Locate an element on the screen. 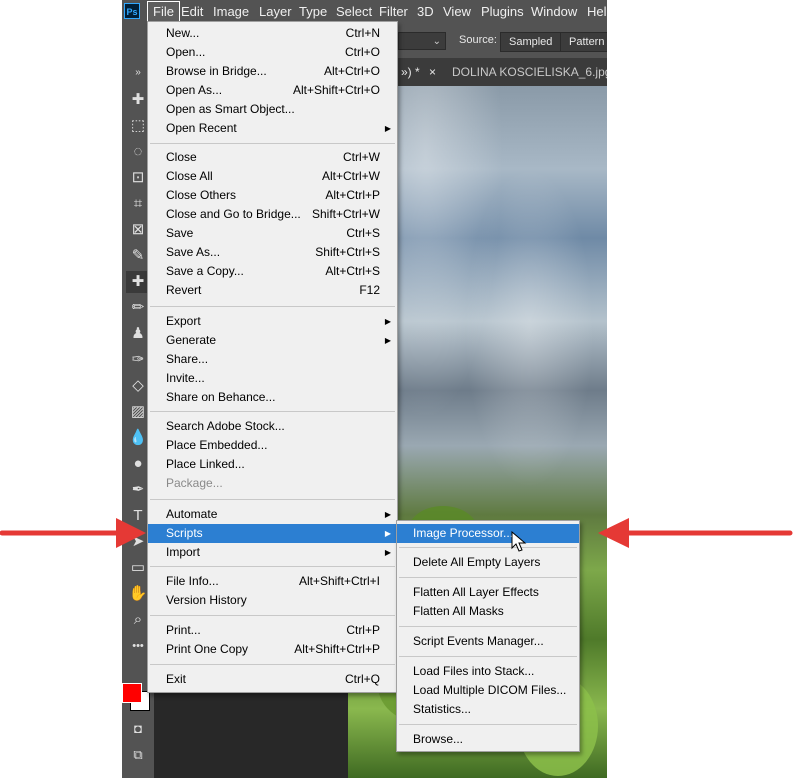 This screenshot has width=793, height=778. menu-item-close-all: Close All Alt+Ctrl+W is located at coordinates (272, 176).